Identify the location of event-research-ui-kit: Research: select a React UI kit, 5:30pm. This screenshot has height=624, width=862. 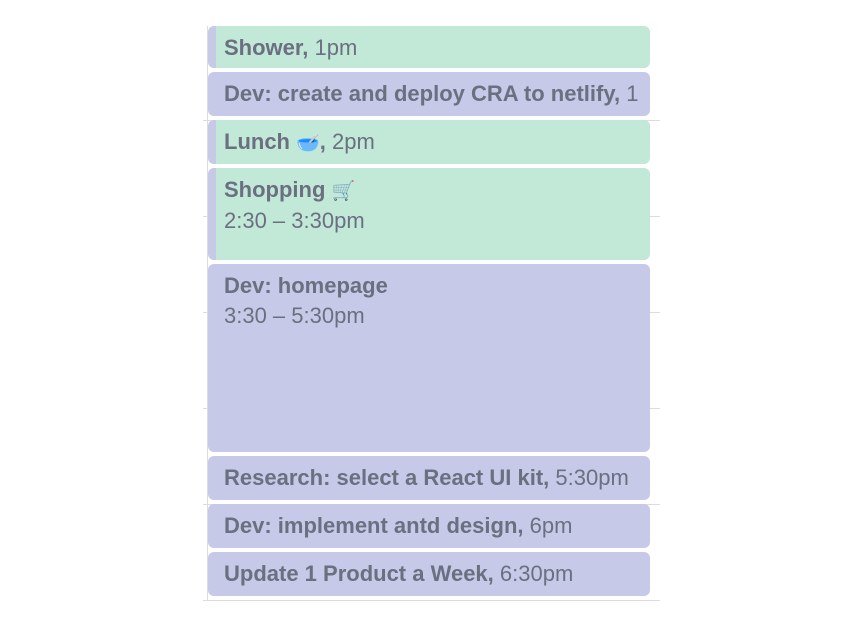
(429, 478).